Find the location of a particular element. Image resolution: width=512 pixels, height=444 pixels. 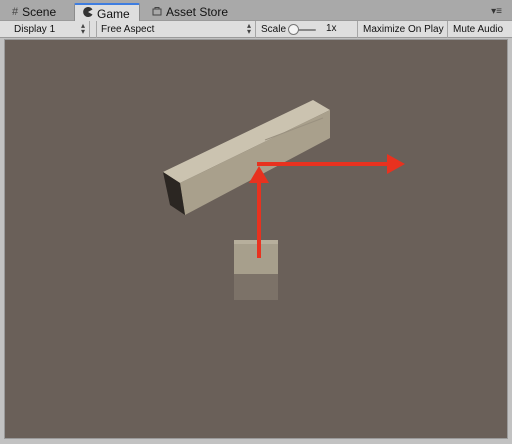

tab-scene: # Scene is located at coordinates (34, 12).